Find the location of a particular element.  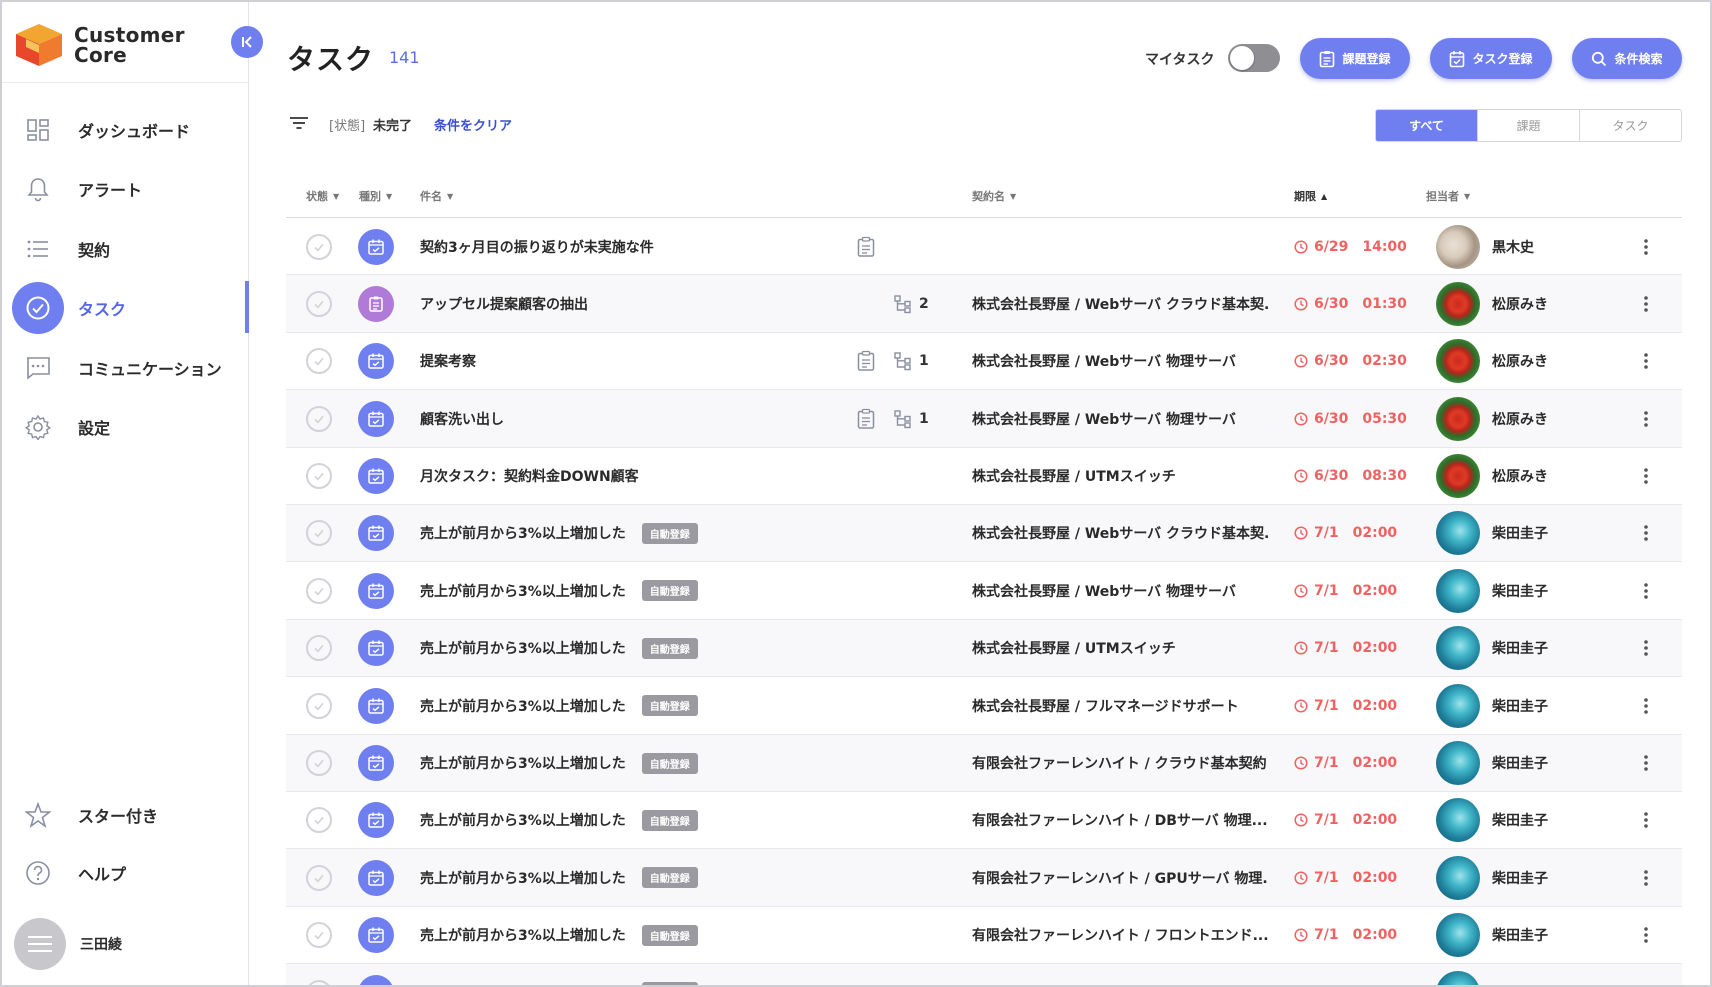

task-name-cell: 月次タスク：契約料金DOWN顧客 is located at coordinates (529, 476).